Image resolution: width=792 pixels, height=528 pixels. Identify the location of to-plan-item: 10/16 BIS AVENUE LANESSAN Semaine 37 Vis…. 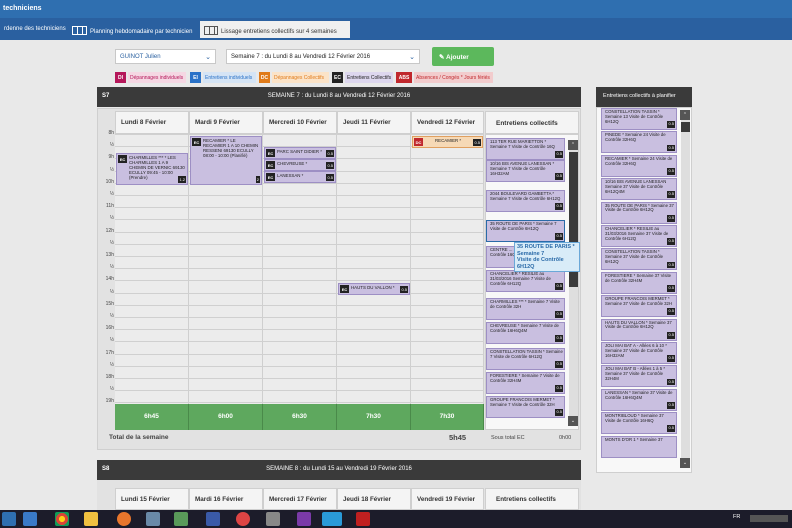
(639, 189).